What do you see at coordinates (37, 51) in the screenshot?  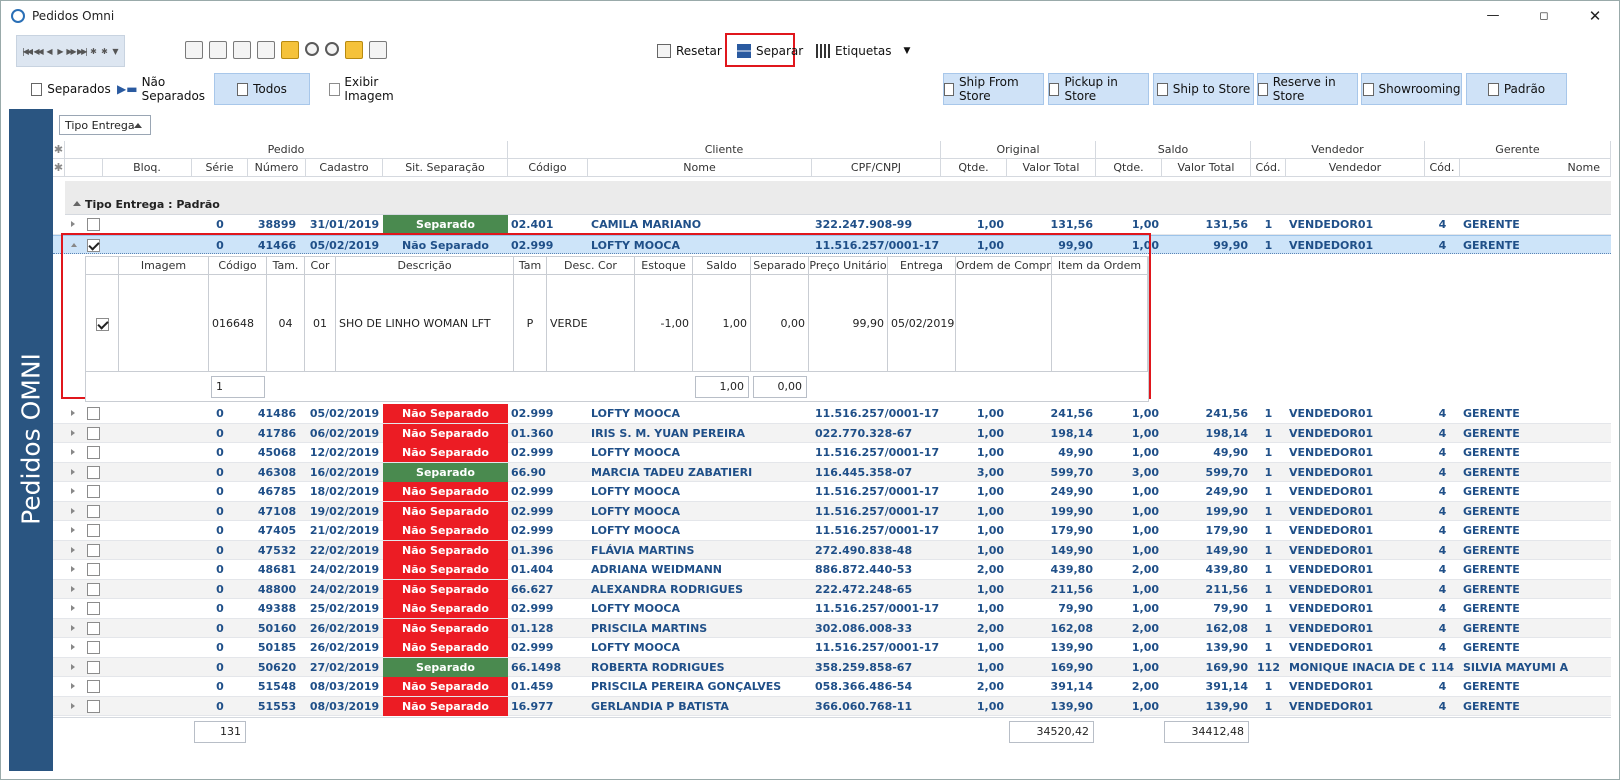 I see `prev-page-icon: ◀◀` at bounding box center [37, 51].